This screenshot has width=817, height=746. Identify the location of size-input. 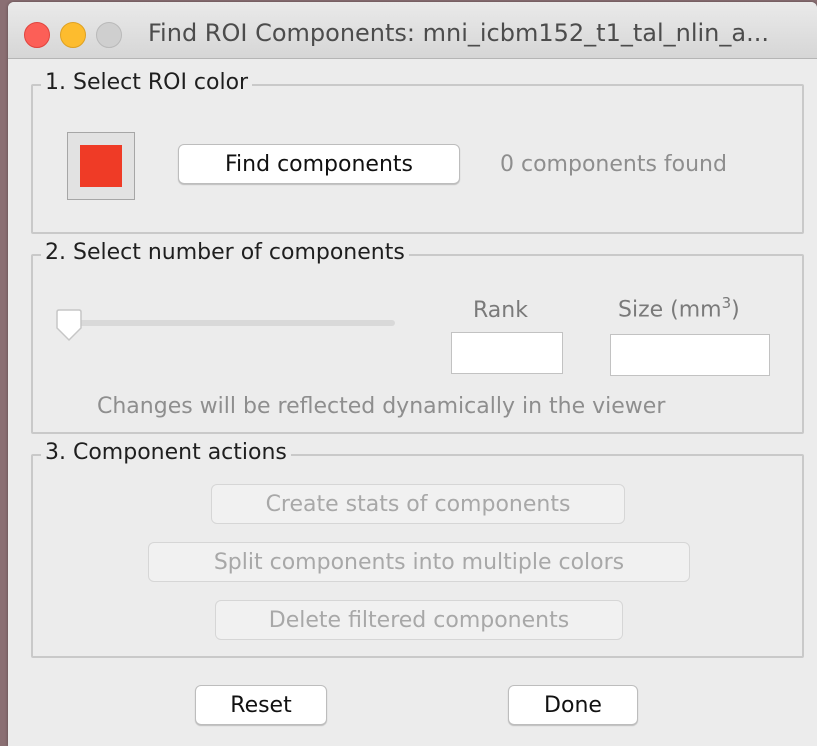
(690, 355).